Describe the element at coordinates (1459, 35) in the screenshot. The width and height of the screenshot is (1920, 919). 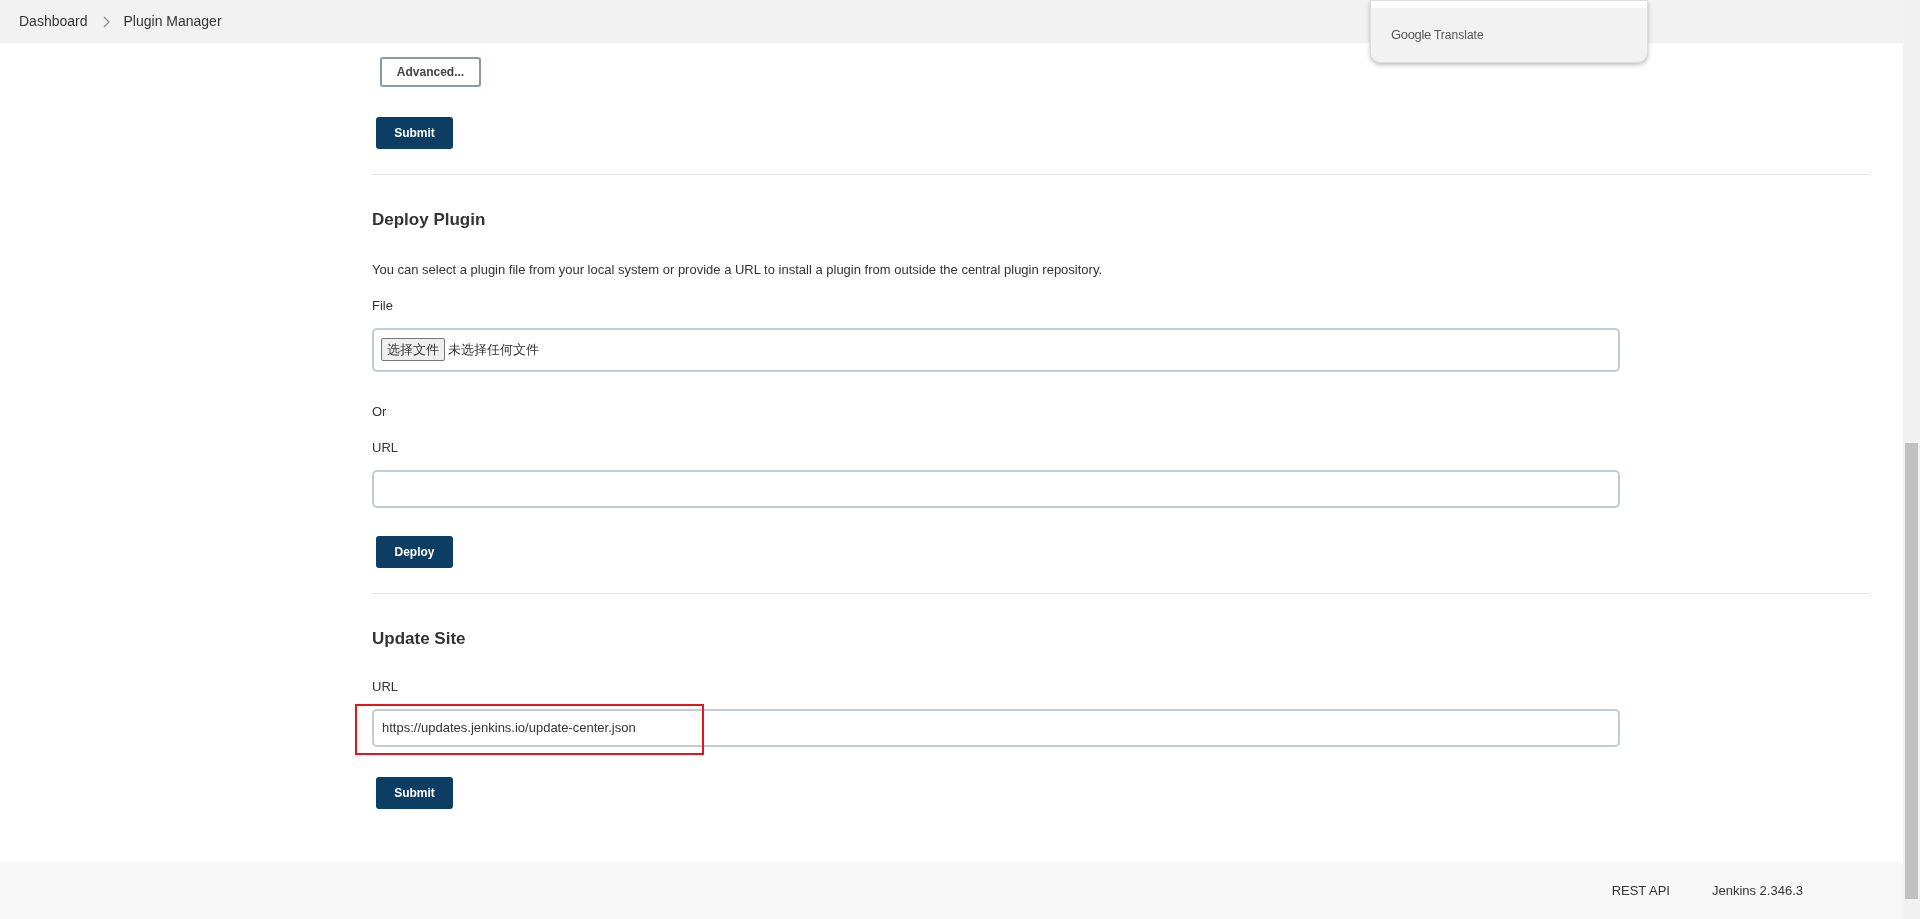
I see `translate-text: Translate` at that location.